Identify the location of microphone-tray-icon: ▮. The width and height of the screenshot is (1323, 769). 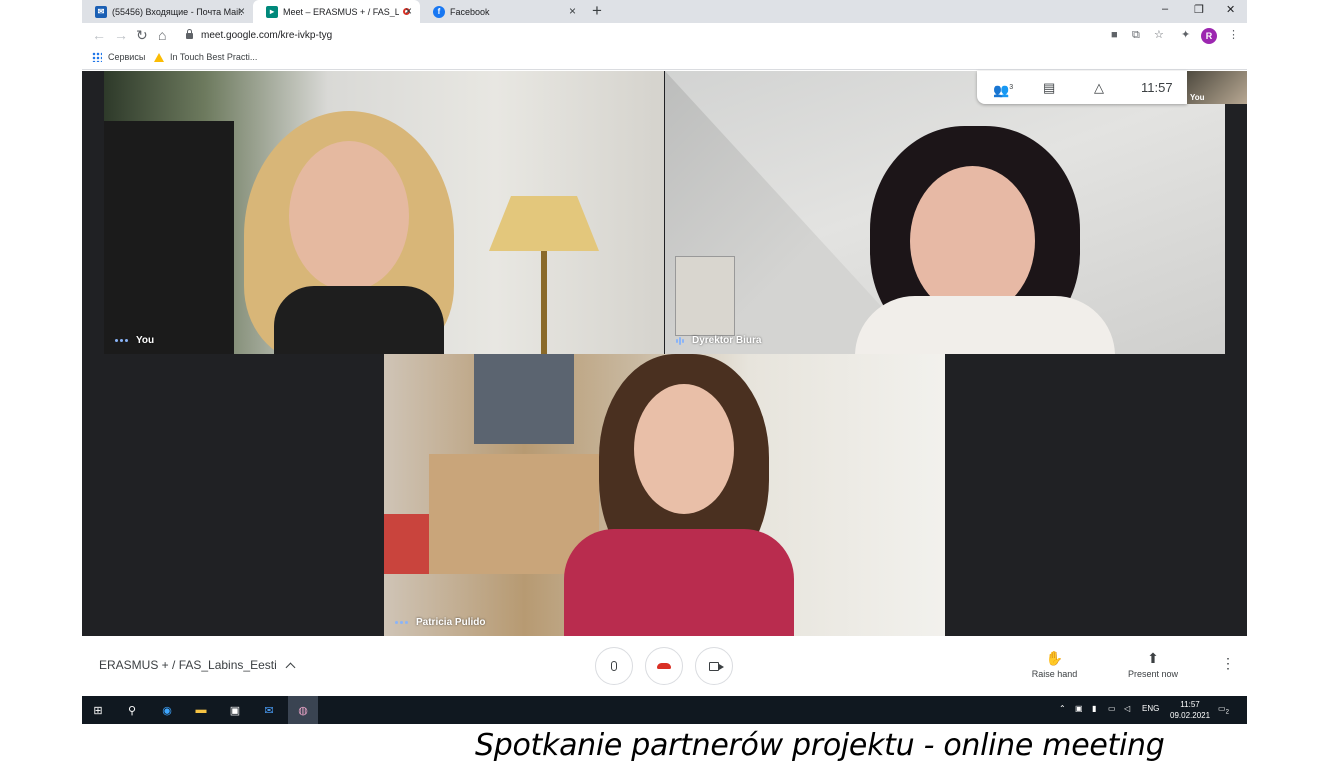
(1094, 708).